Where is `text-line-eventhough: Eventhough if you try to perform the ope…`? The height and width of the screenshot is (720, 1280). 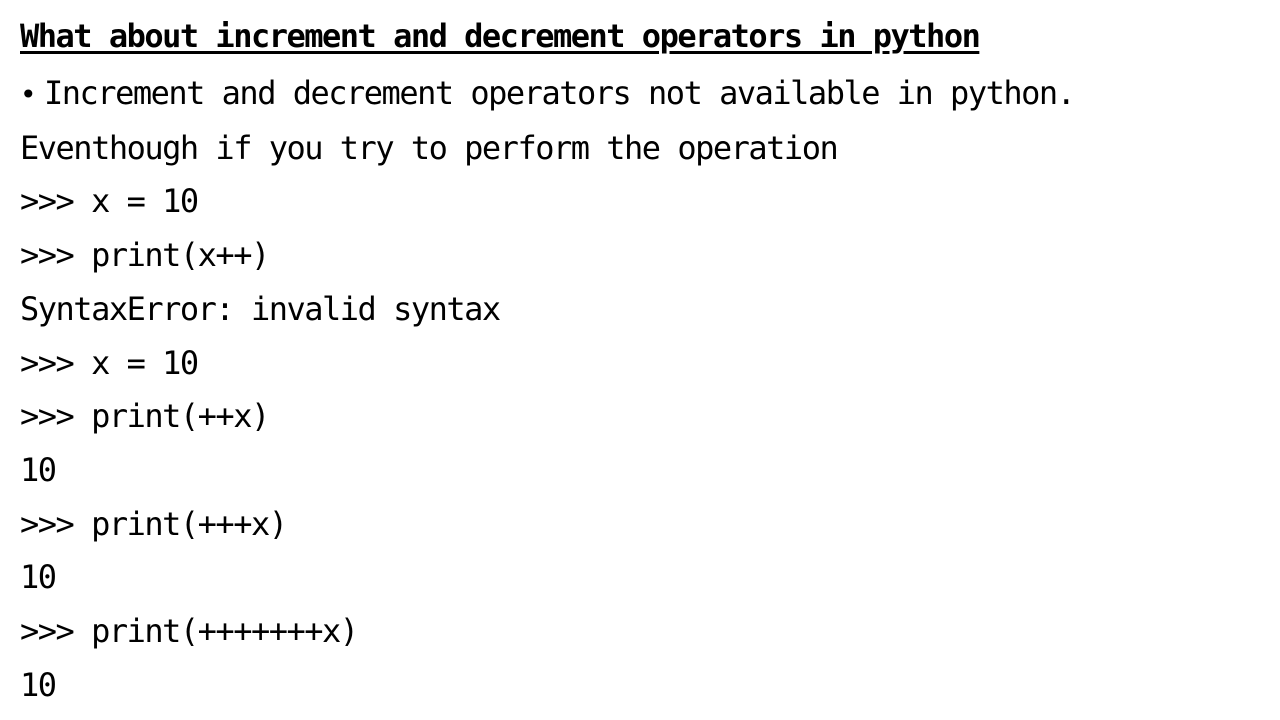 text-line-eventhough: Eventhough if you try to perform the ope… is located at coordinates (429, 147).